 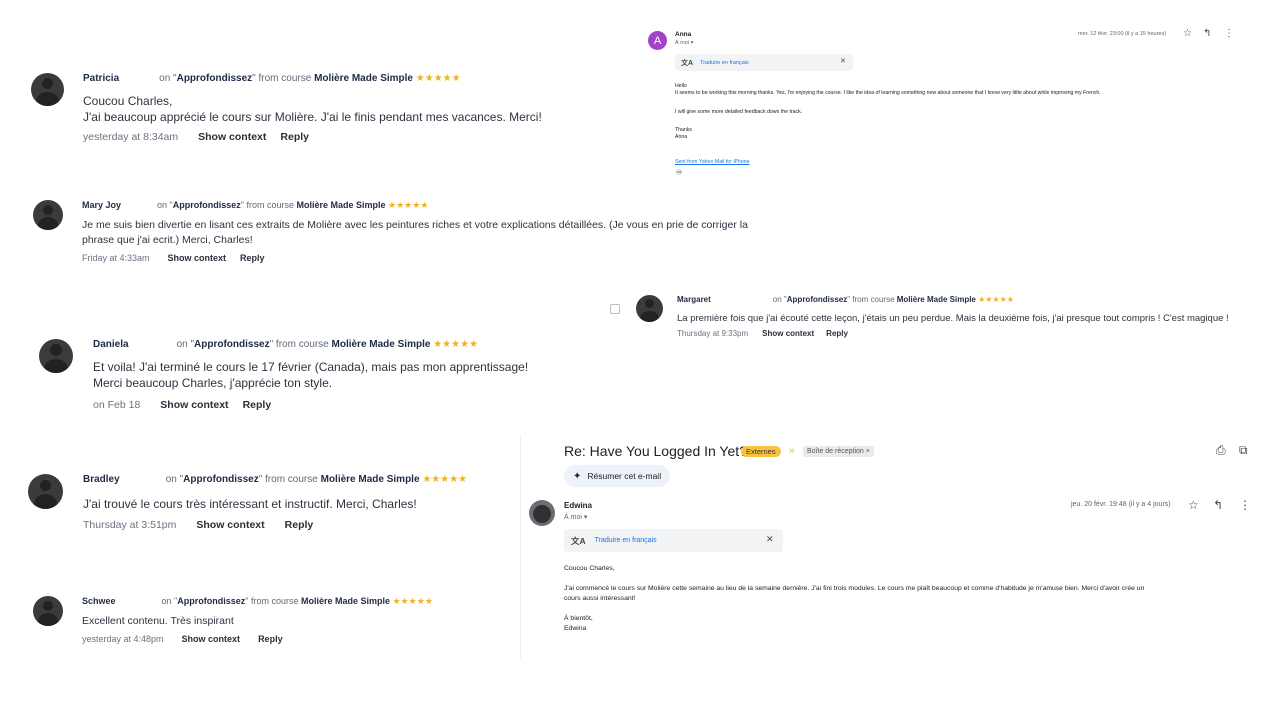 I want to click on review-timestamp: yesterday at 4:48pm, so click(x=123, y=639).